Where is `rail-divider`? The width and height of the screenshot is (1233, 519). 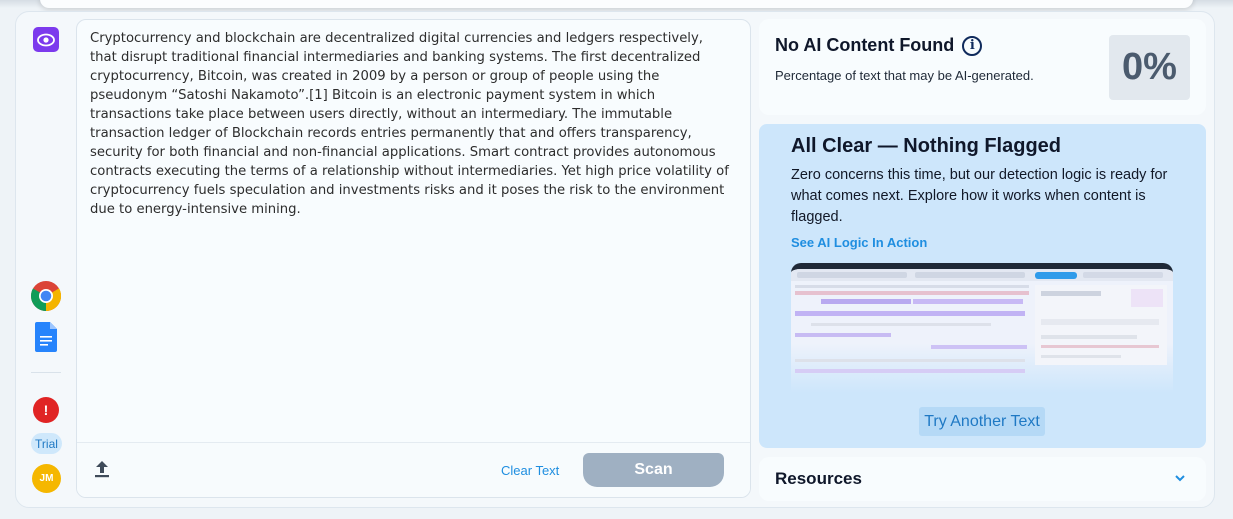
rail-divider is located at coordinates (46, 372).